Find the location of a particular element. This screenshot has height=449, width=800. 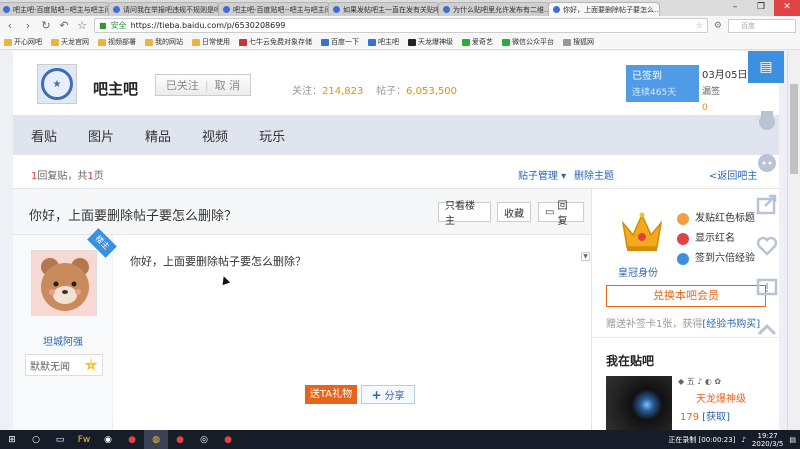

floating-toolbar: ▤ is located at coordinates (767, 201).